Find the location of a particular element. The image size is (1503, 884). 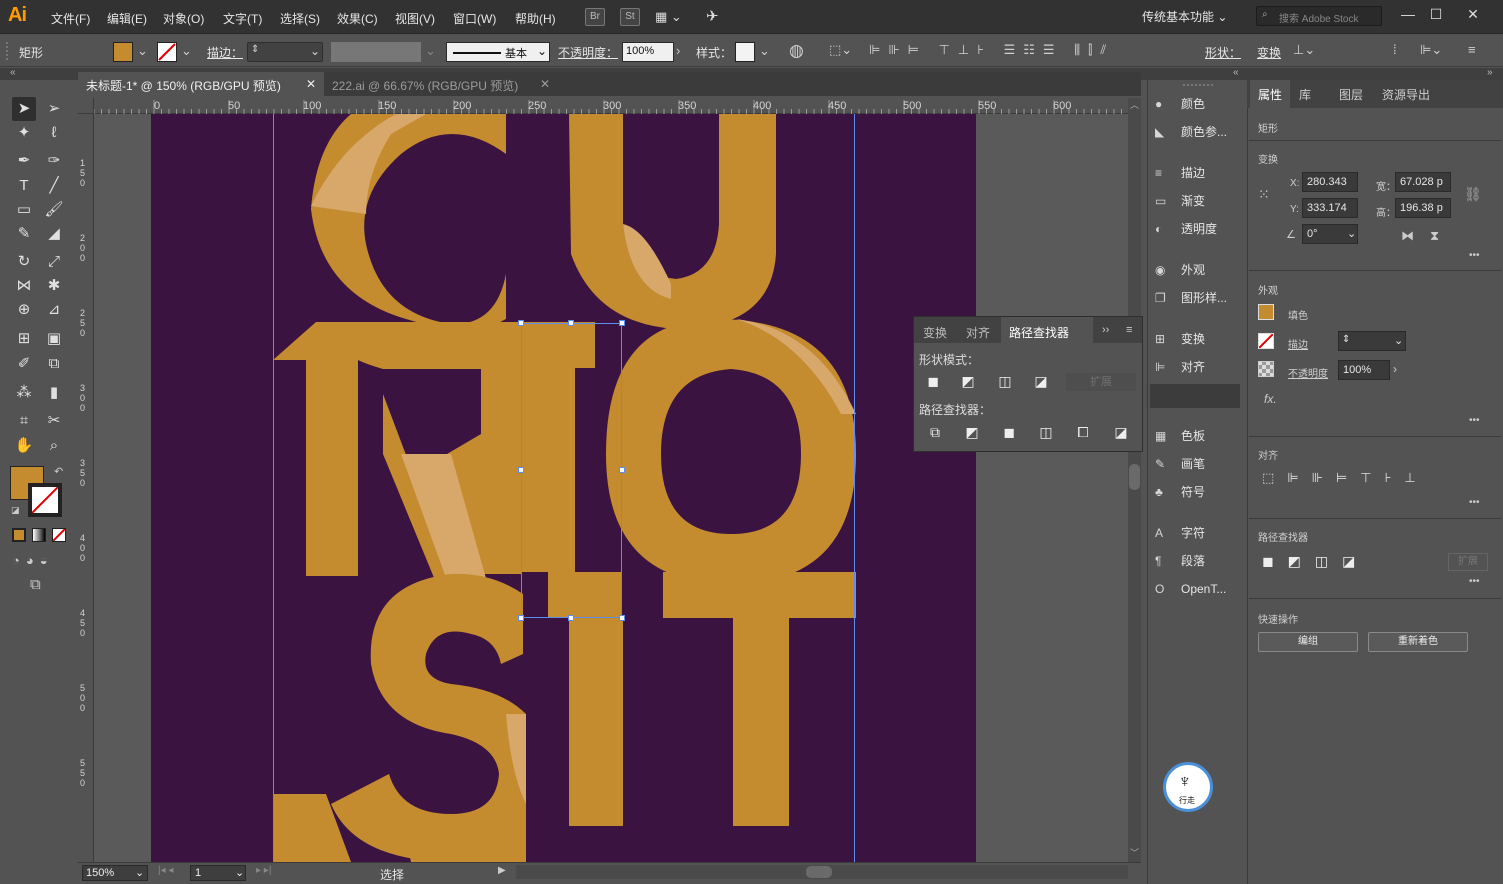

minimize-button: — is located at coordinates (1408, 15).